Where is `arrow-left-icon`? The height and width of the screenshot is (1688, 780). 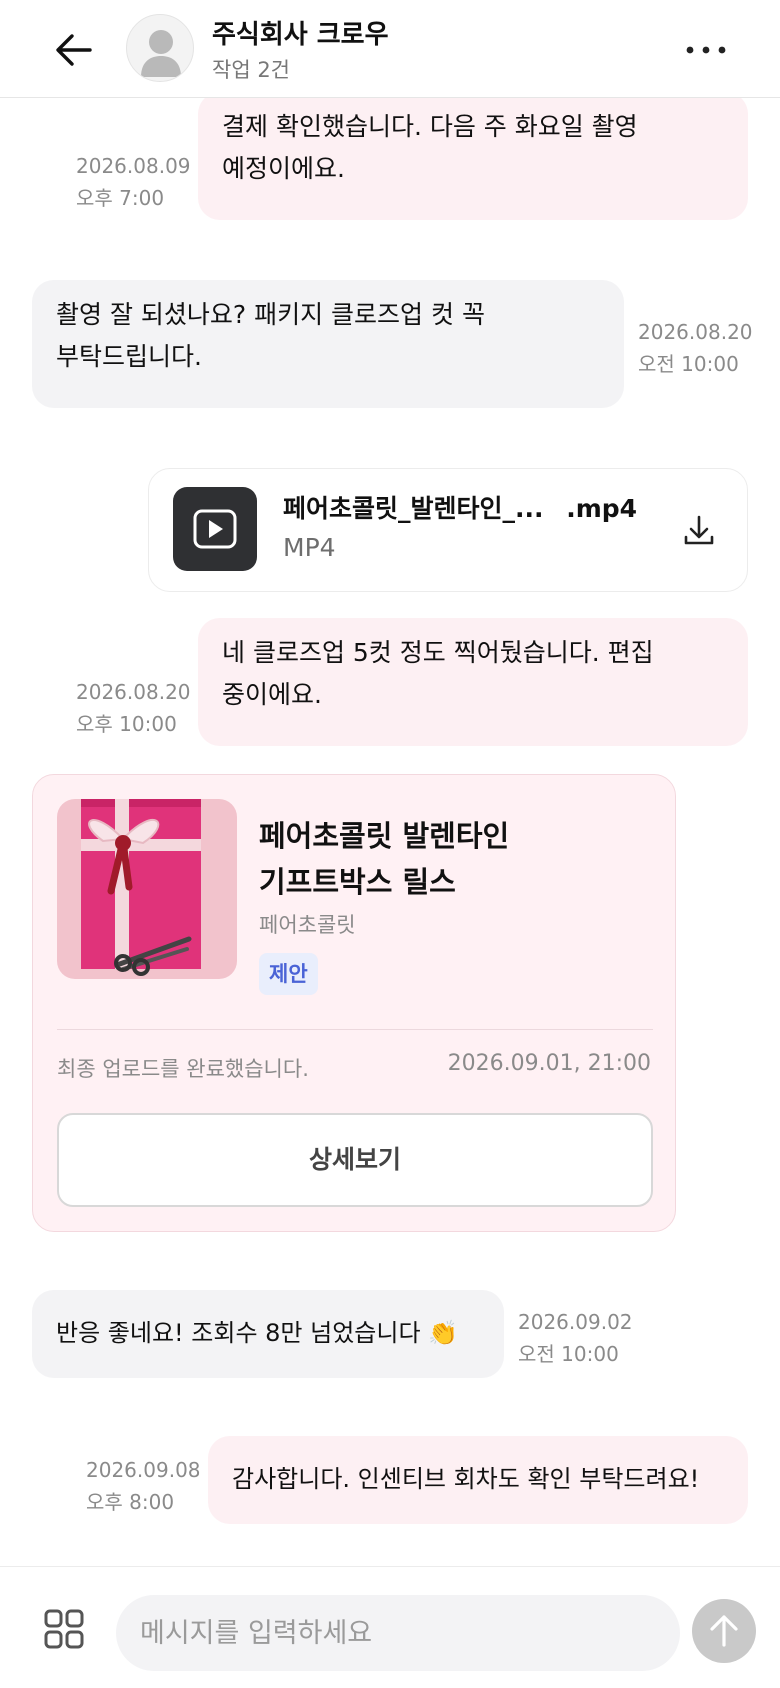
arrow-left-icon is located at coordinates (74, 50).